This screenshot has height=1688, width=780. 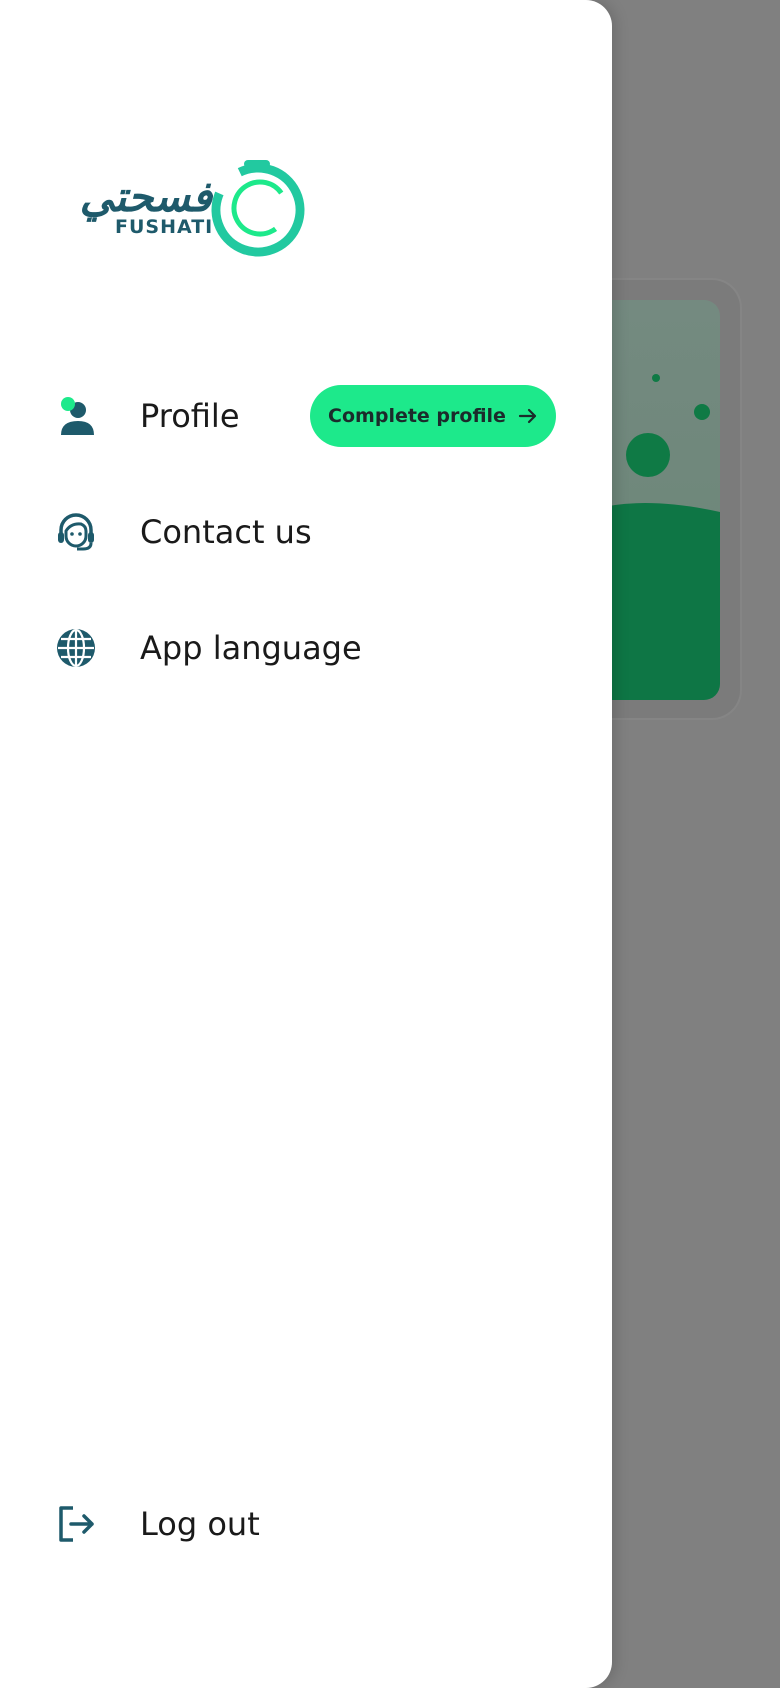 What do you see at coordinates (226, 532) in the screenshot?
I see `menu-item-label: Contact us` at bounding box center [226, 532].